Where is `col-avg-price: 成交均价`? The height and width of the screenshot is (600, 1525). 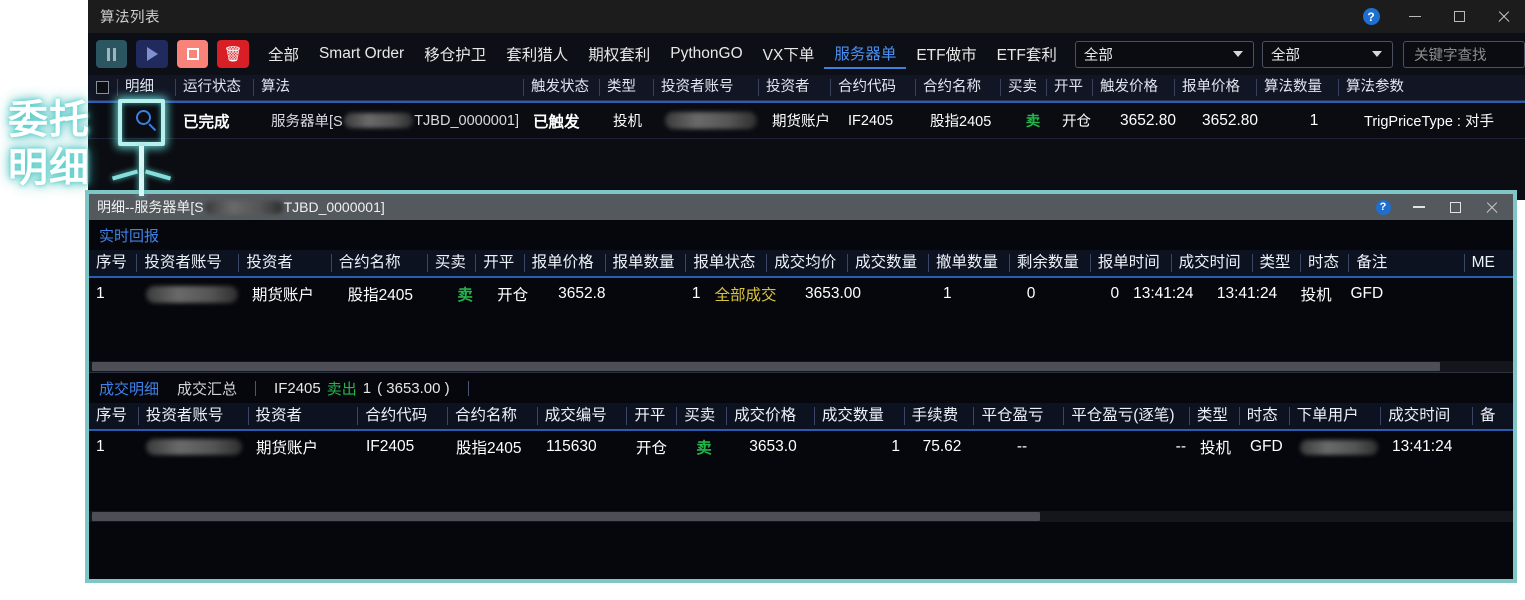
col-avg-price: 成交均价 is located at coordinates (808, 263).